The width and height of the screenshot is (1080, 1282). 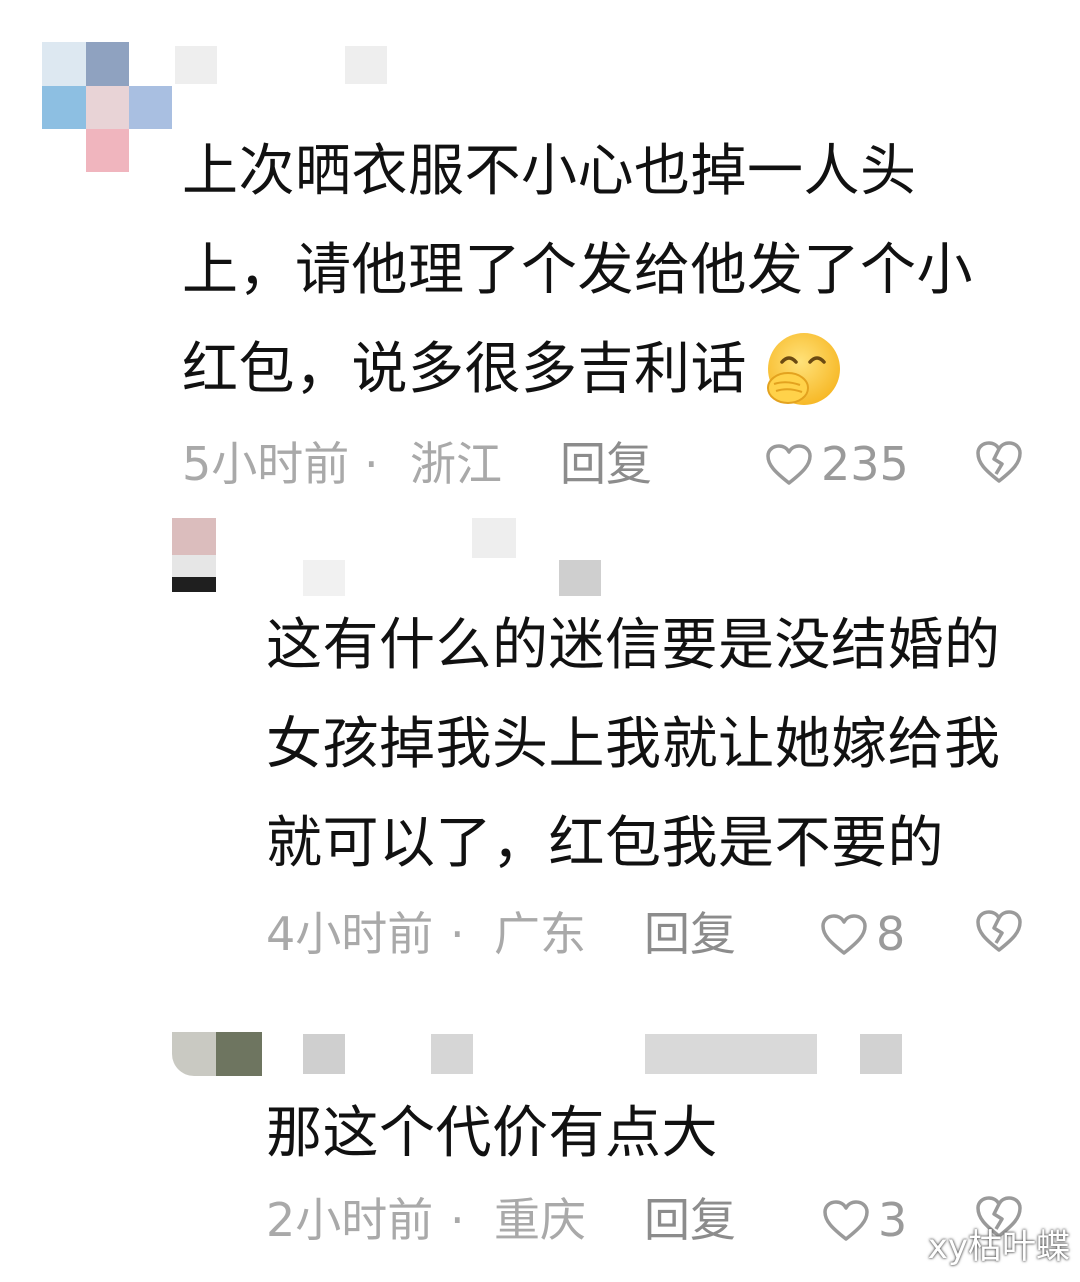 I want to click on like-button: 8, so click(x=867, y=934).